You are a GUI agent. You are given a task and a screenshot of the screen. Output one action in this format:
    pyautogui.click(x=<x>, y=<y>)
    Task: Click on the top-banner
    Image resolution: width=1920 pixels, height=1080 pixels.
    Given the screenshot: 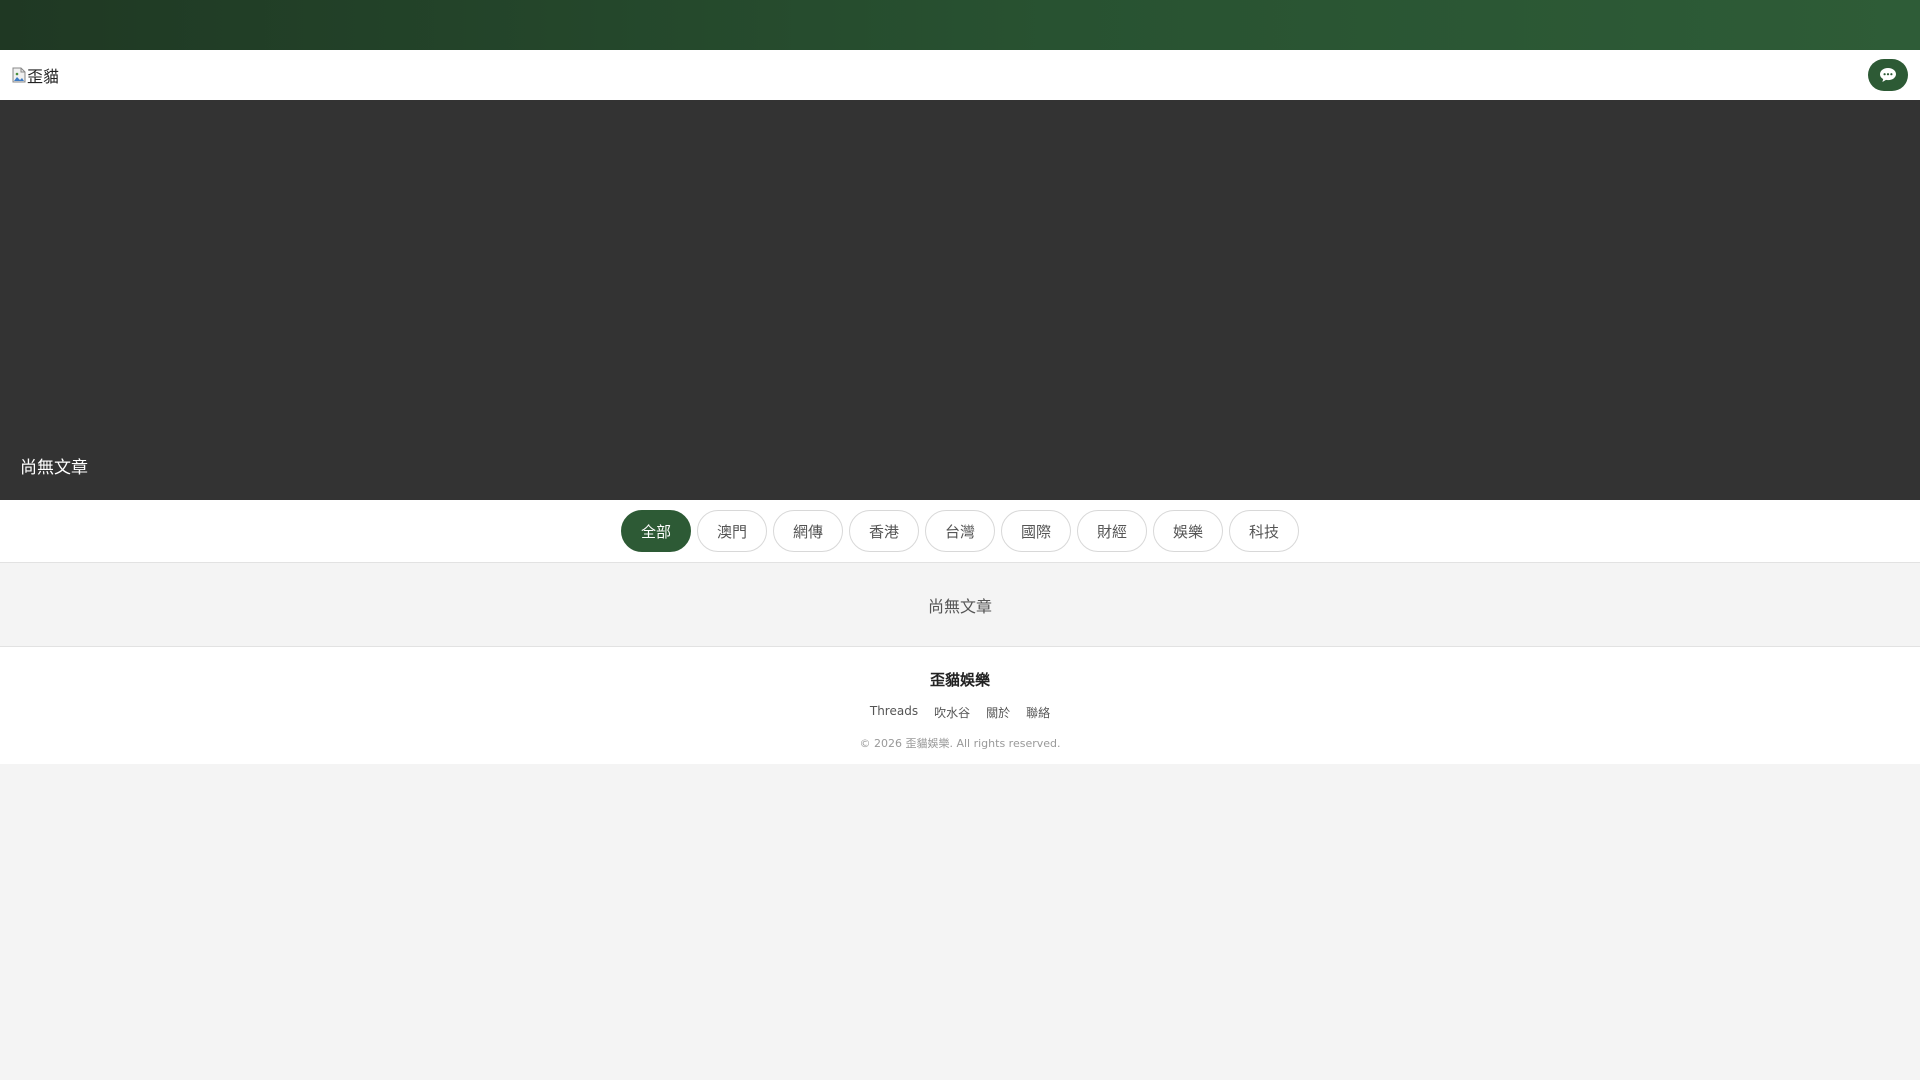 What is the action you would take?
    pyautogui.click(x=960, y=25)
    